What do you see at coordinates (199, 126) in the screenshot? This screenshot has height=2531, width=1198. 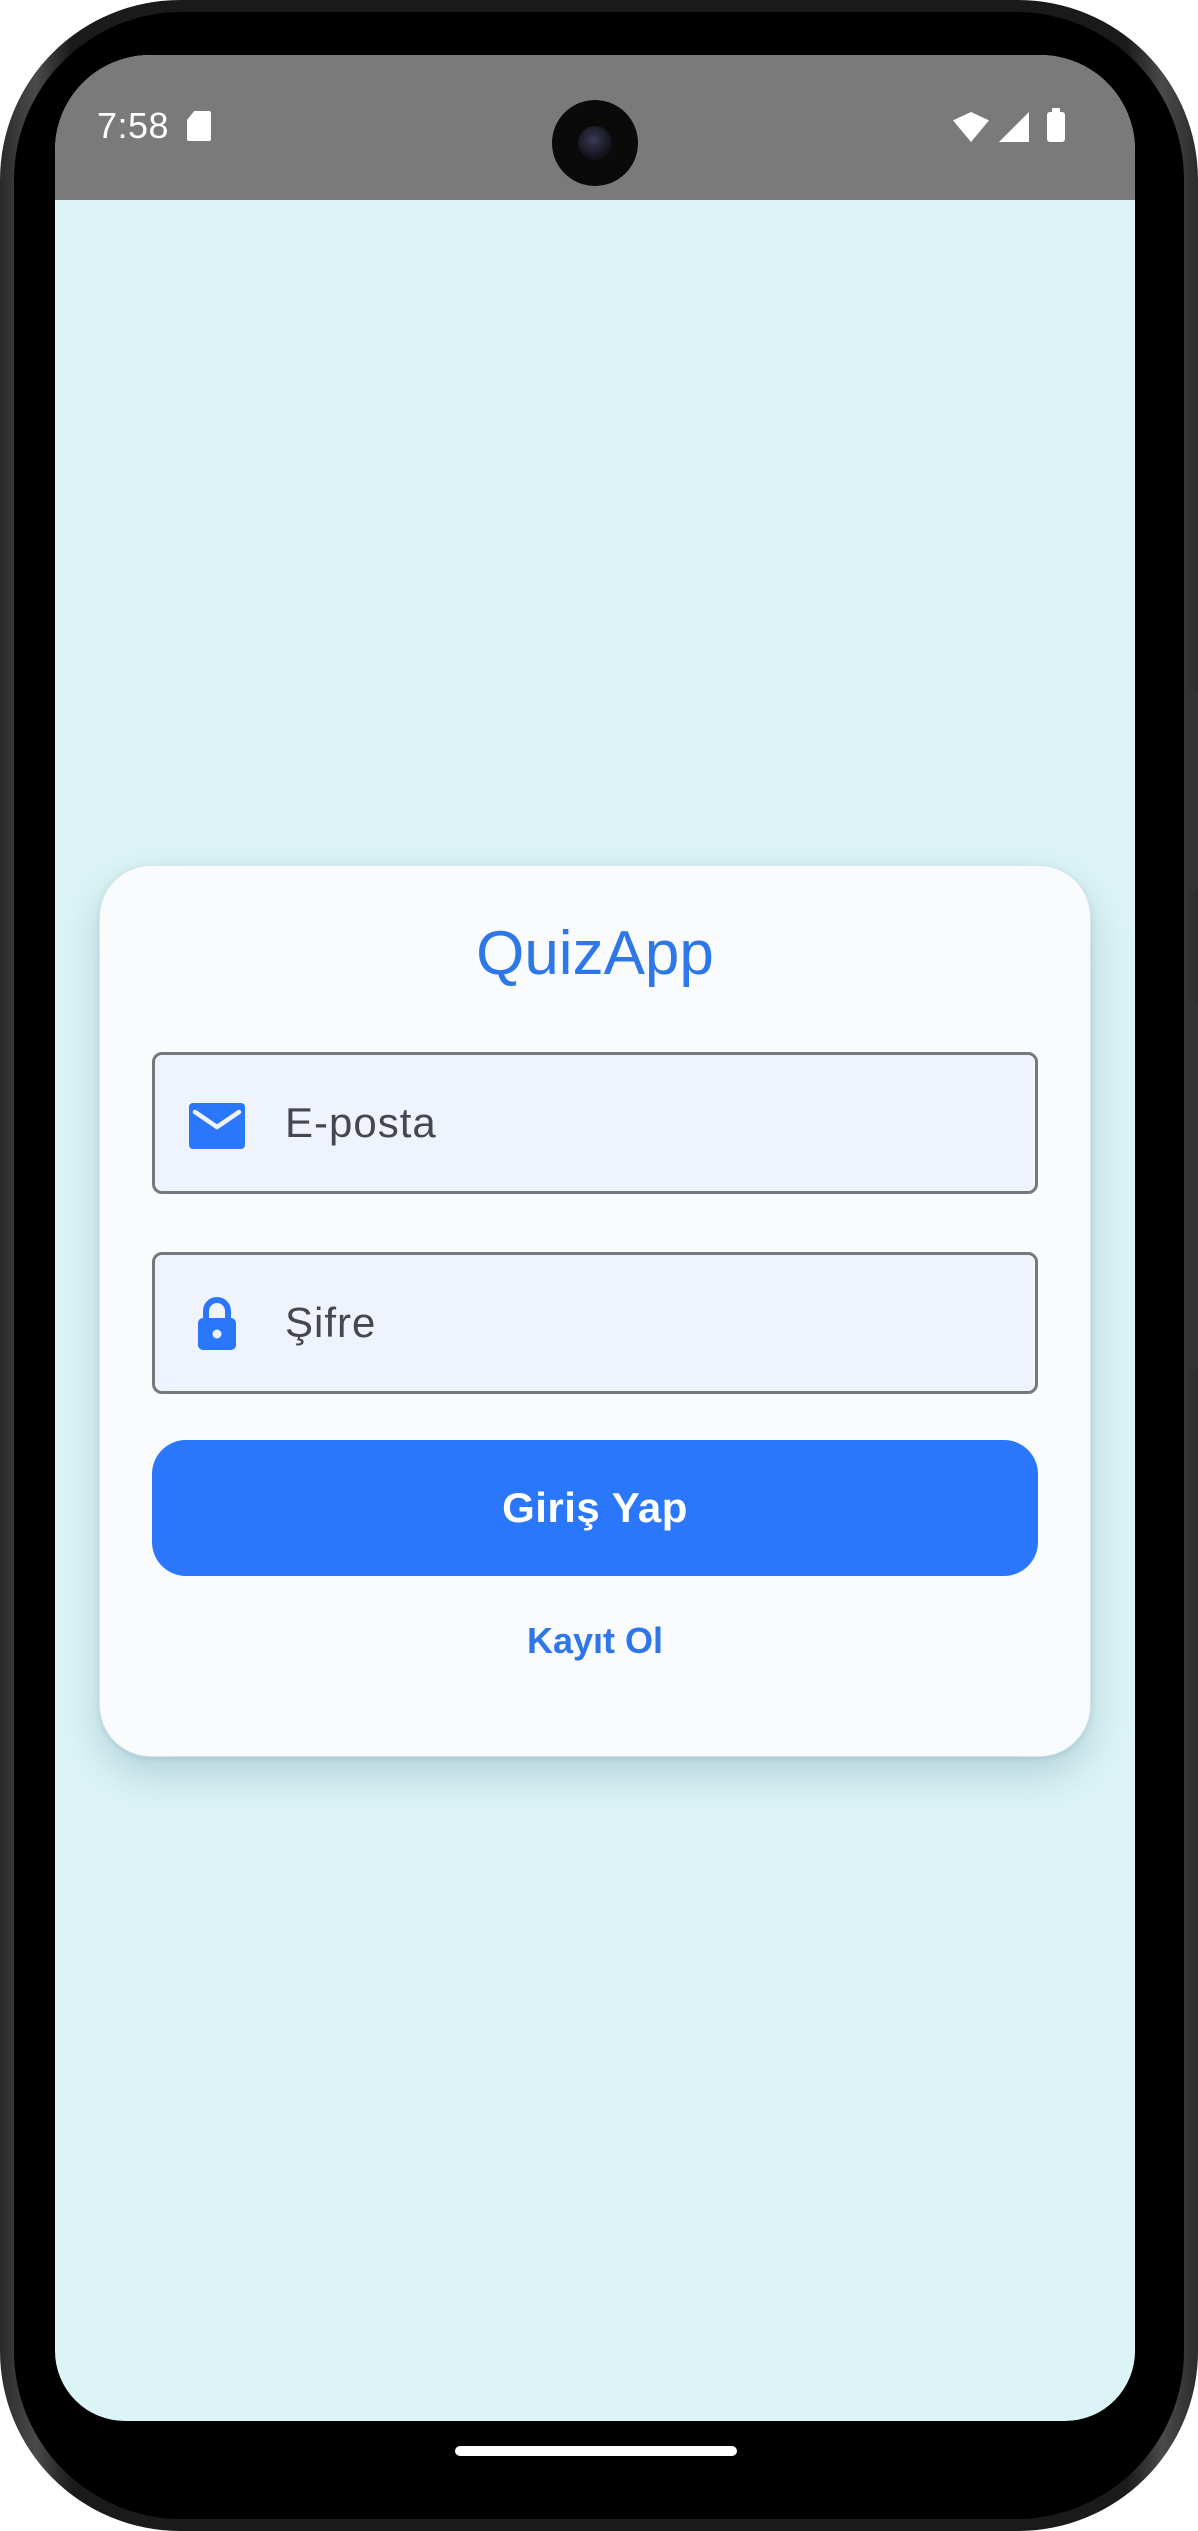 I see `sd-card-icon` at bounding box center [199, 126].